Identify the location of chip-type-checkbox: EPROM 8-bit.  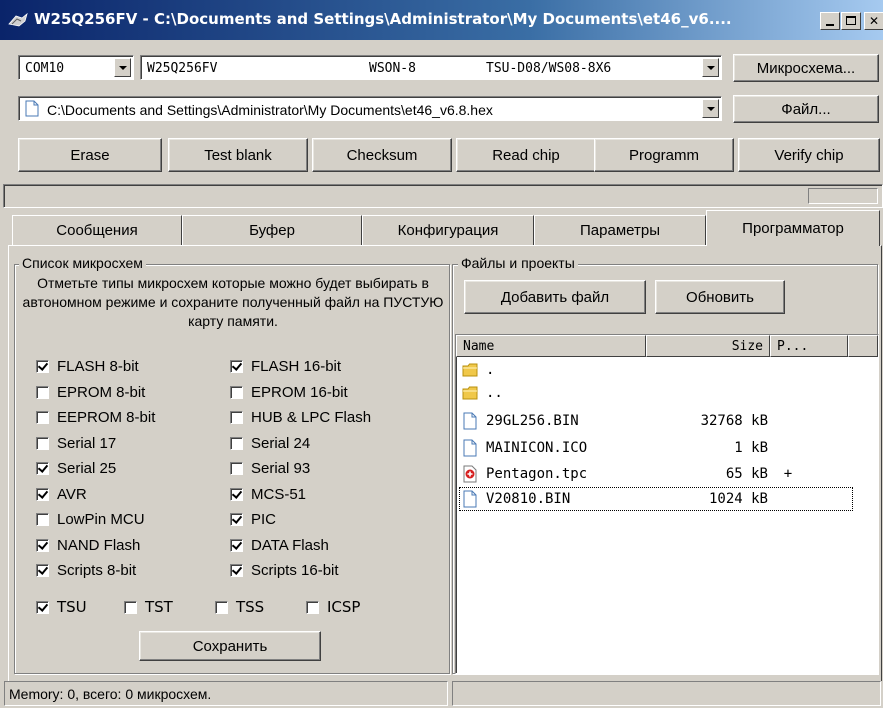
(90, 392).